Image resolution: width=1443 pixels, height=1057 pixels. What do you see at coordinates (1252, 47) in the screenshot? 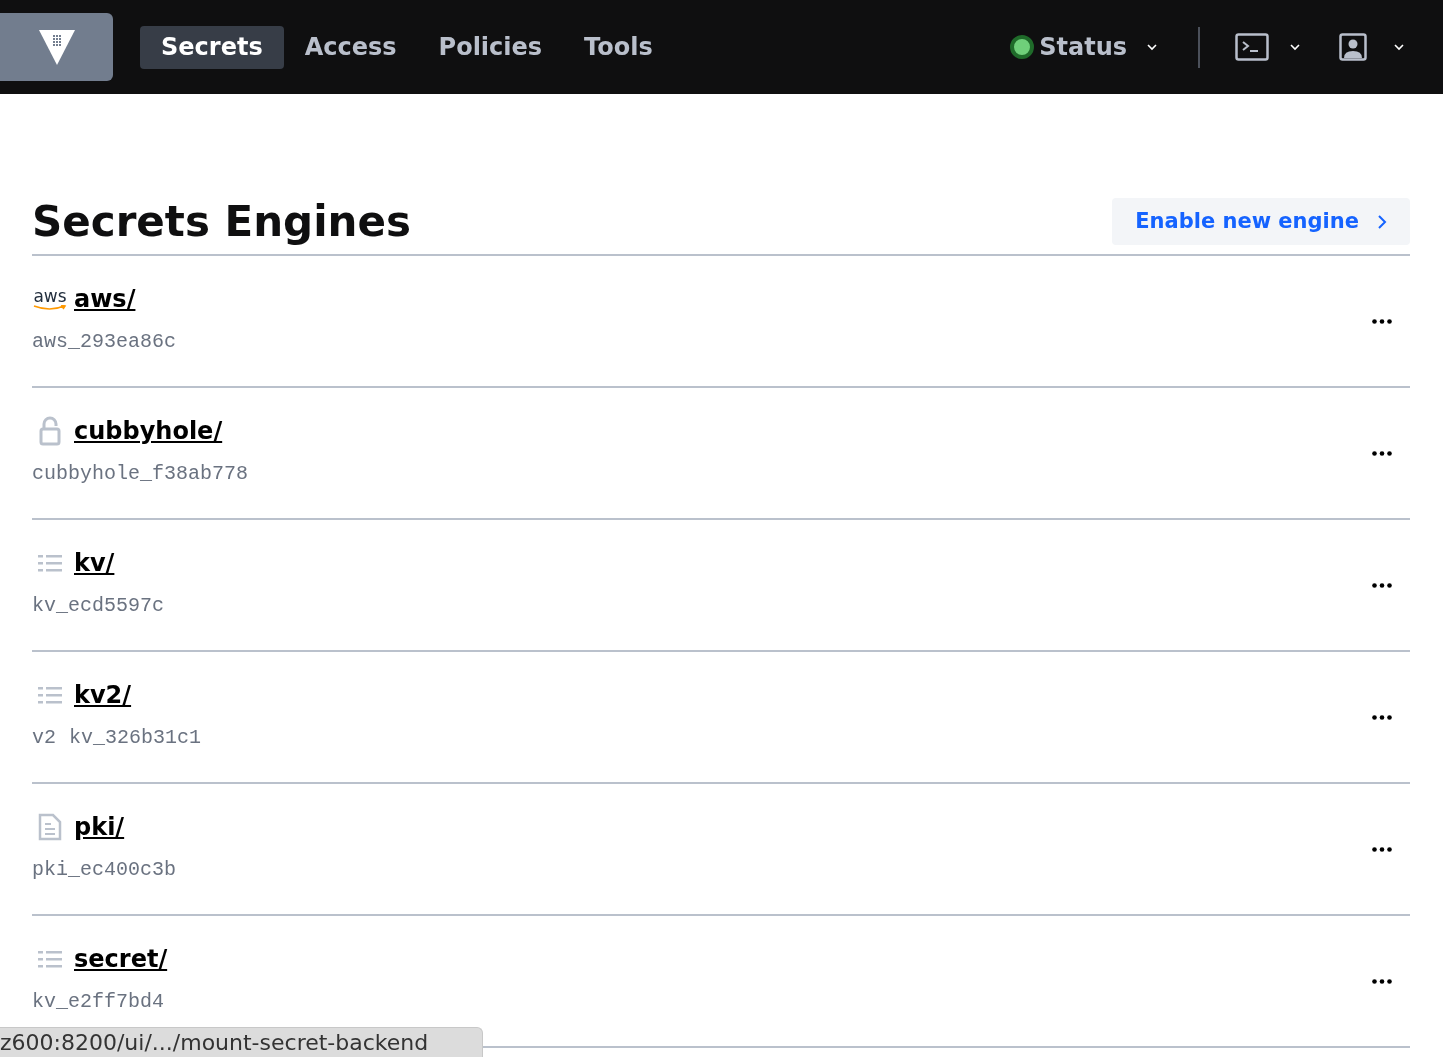
I see `terminal-icon` at bounding box center [1252, 47].